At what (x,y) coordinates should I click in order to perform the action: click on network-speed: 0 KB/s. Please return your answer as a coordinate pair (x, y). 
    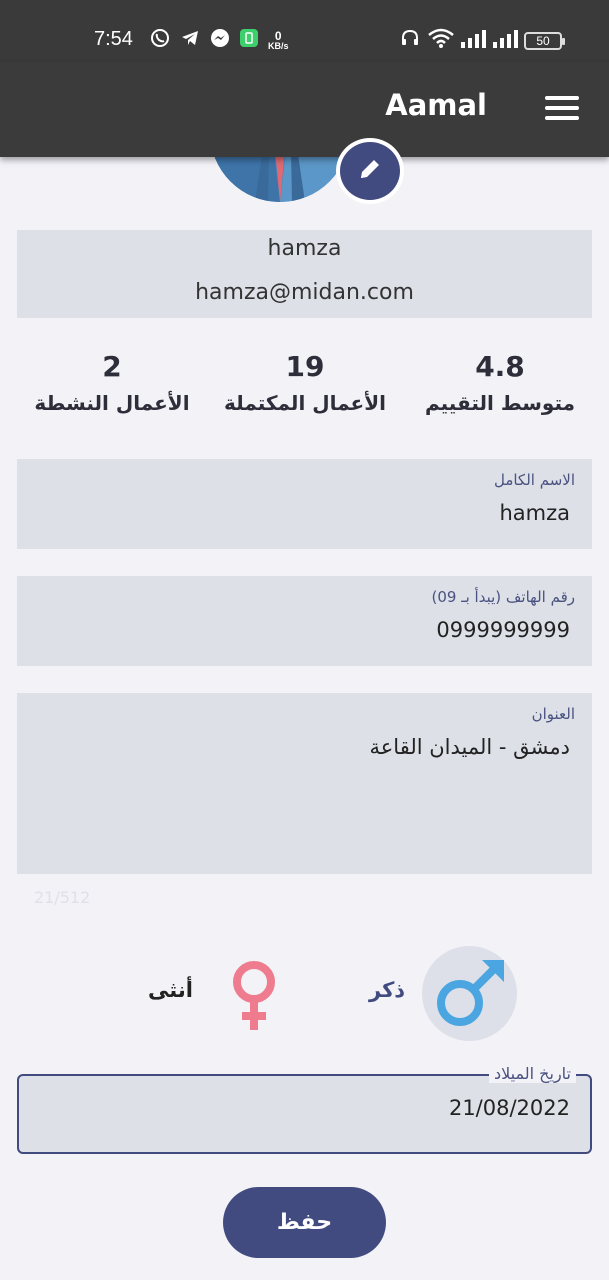
    Looking at the image, I should click on (278, 40).